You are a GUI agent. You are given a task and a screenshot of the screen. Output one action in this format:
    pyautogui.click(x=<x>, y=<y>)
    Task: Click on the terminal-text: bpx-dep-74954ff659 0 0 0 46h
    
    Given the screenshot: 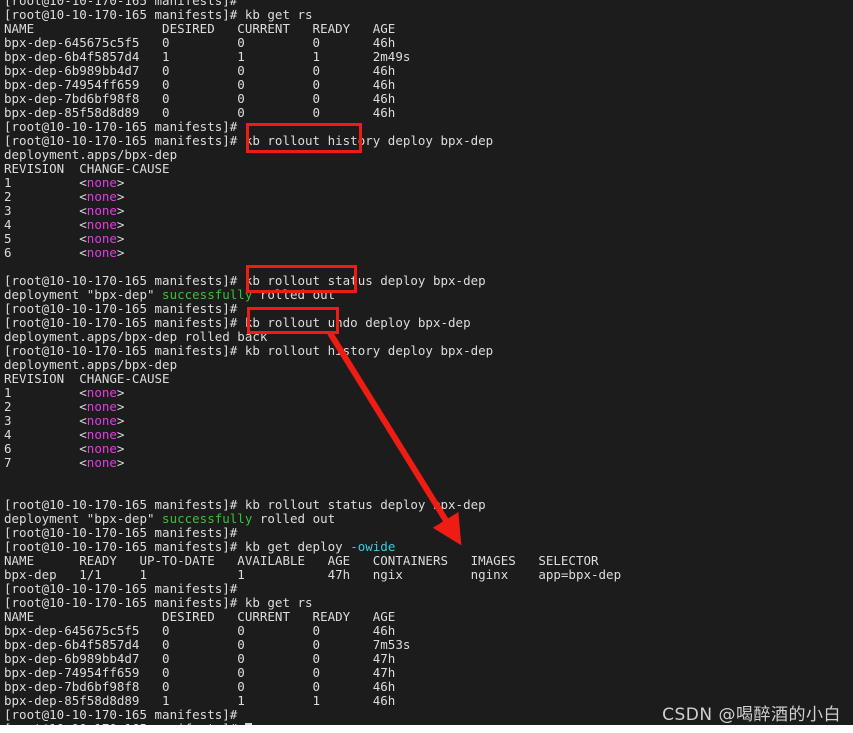 What is the action you would take?
    pyautogui.click(x=200, y=84)
    